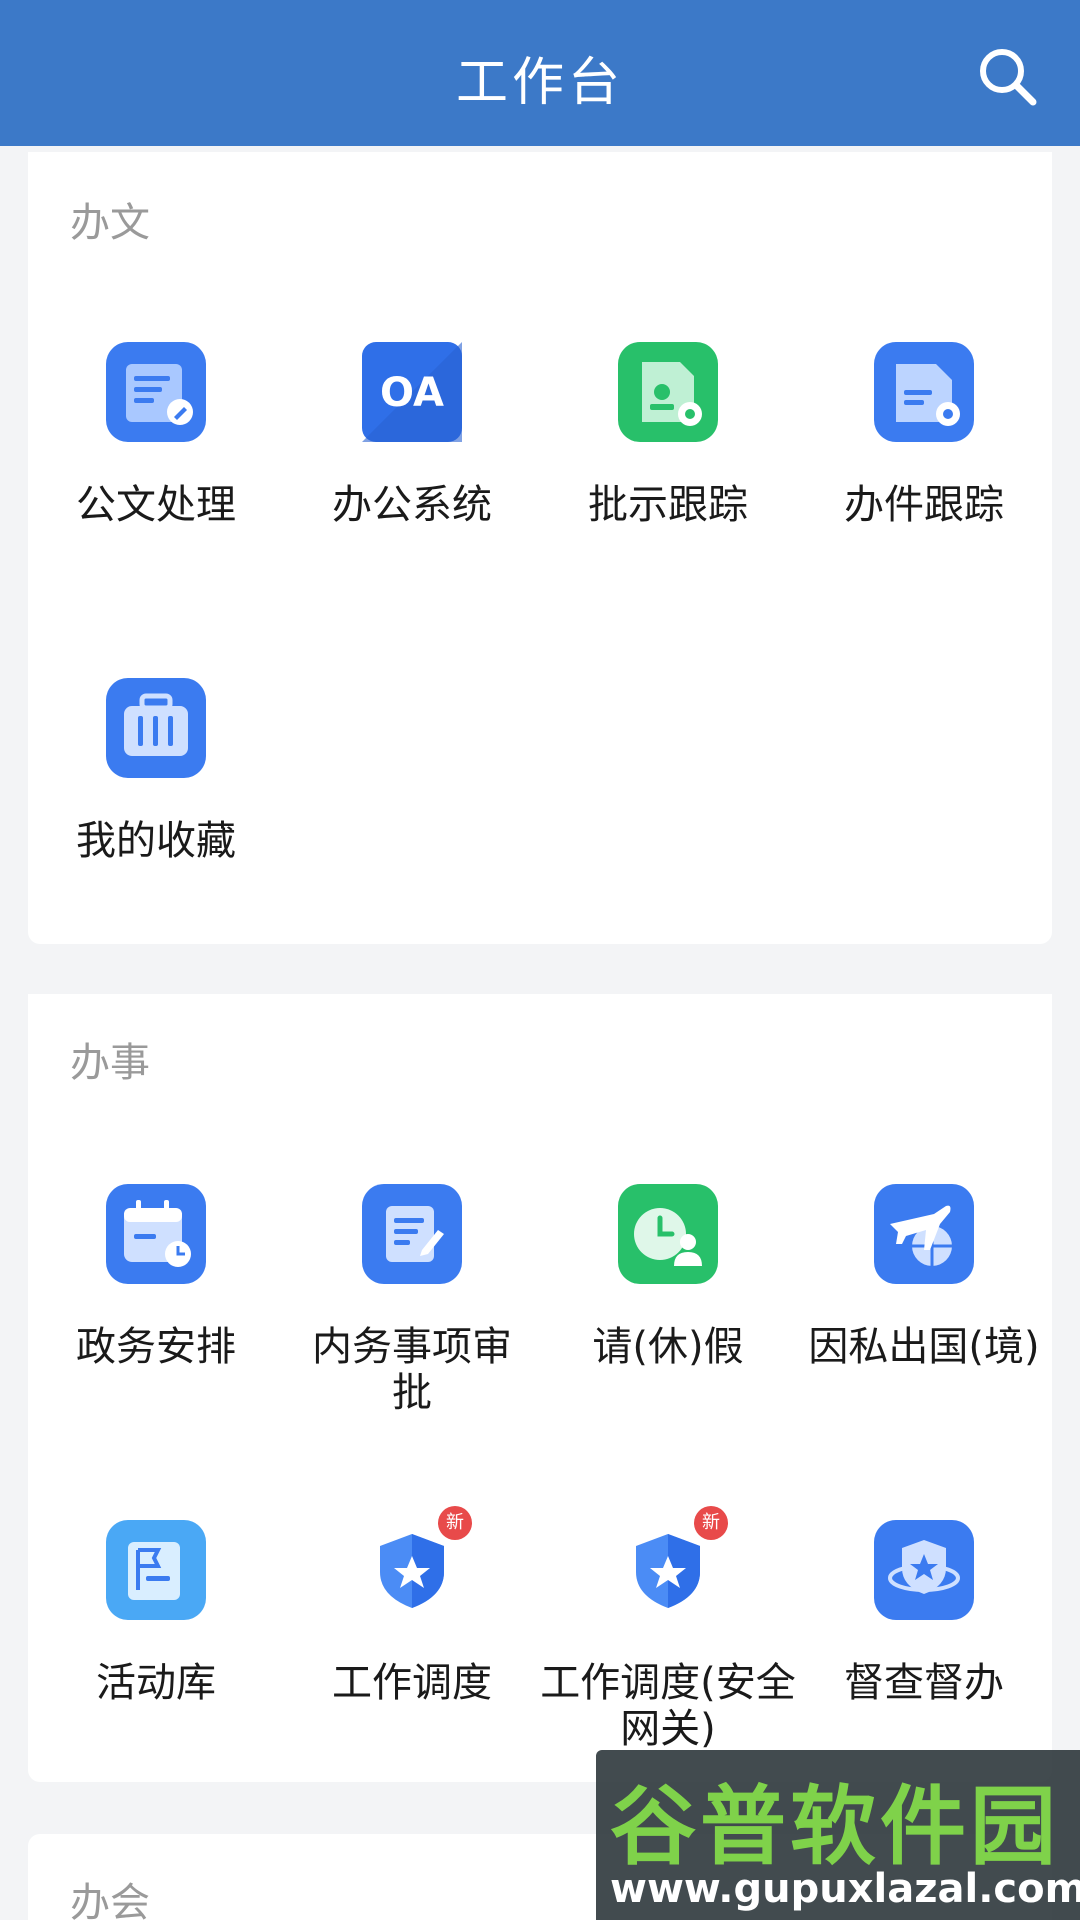 The height and width of the screenshot is (1920, 1080). Describe the element at coordinates (668, 1706) in the screenshot. I see `grid-item-label: 工作调度(安全网关)` at that location.